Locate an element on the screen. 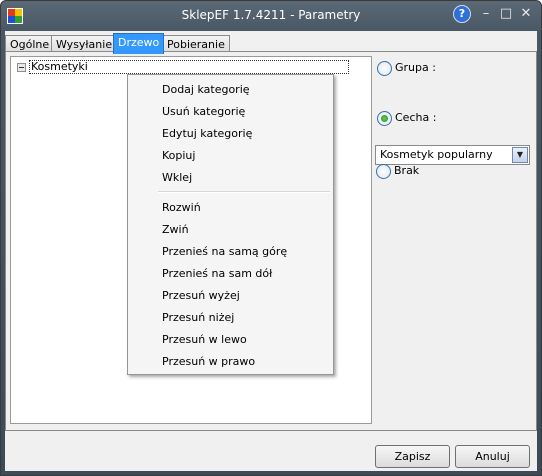 The image size is (542, 476). menu-item-add-category: Dodaj kategorię is located at coordinates (206, 89).